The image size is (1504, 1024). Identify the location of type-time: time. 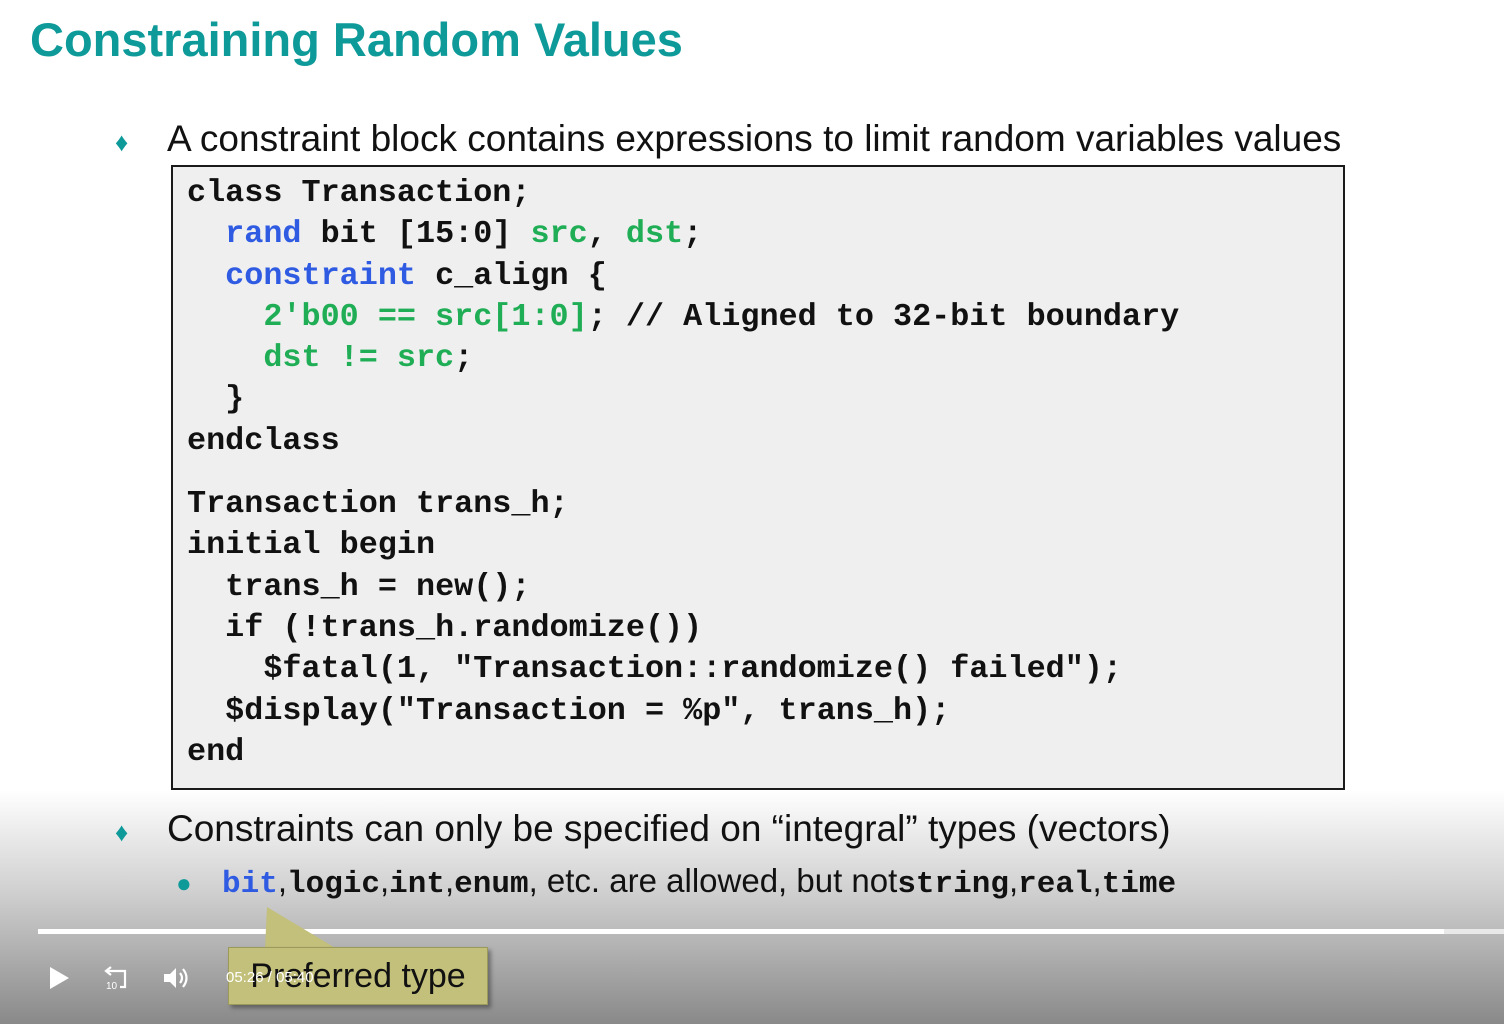
(1139, 884).